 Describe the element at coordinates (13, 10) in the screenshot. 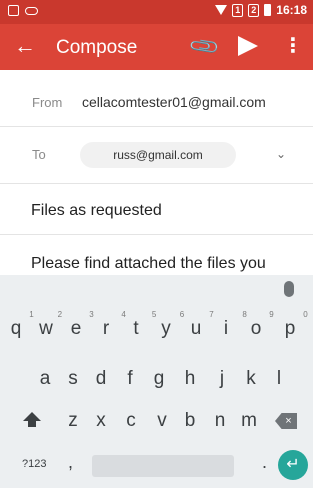

I see `gallery-notification-icon` at that location.